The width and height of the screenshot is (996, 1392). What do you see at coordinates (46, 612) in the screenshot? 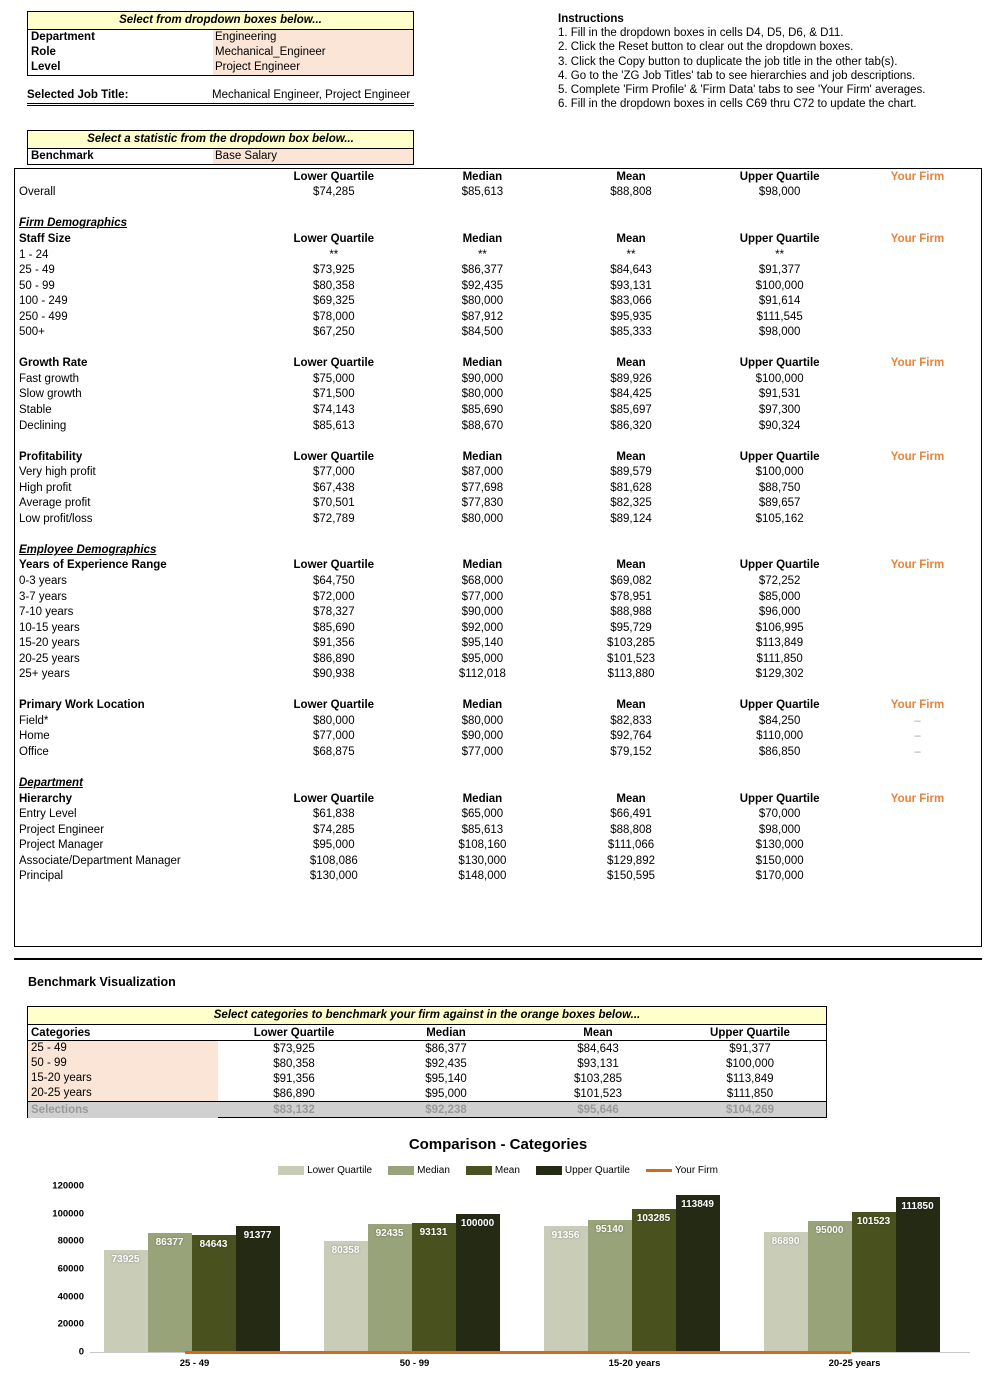
I see `row-label: 7-10 years` at bounding box center [46, 612].